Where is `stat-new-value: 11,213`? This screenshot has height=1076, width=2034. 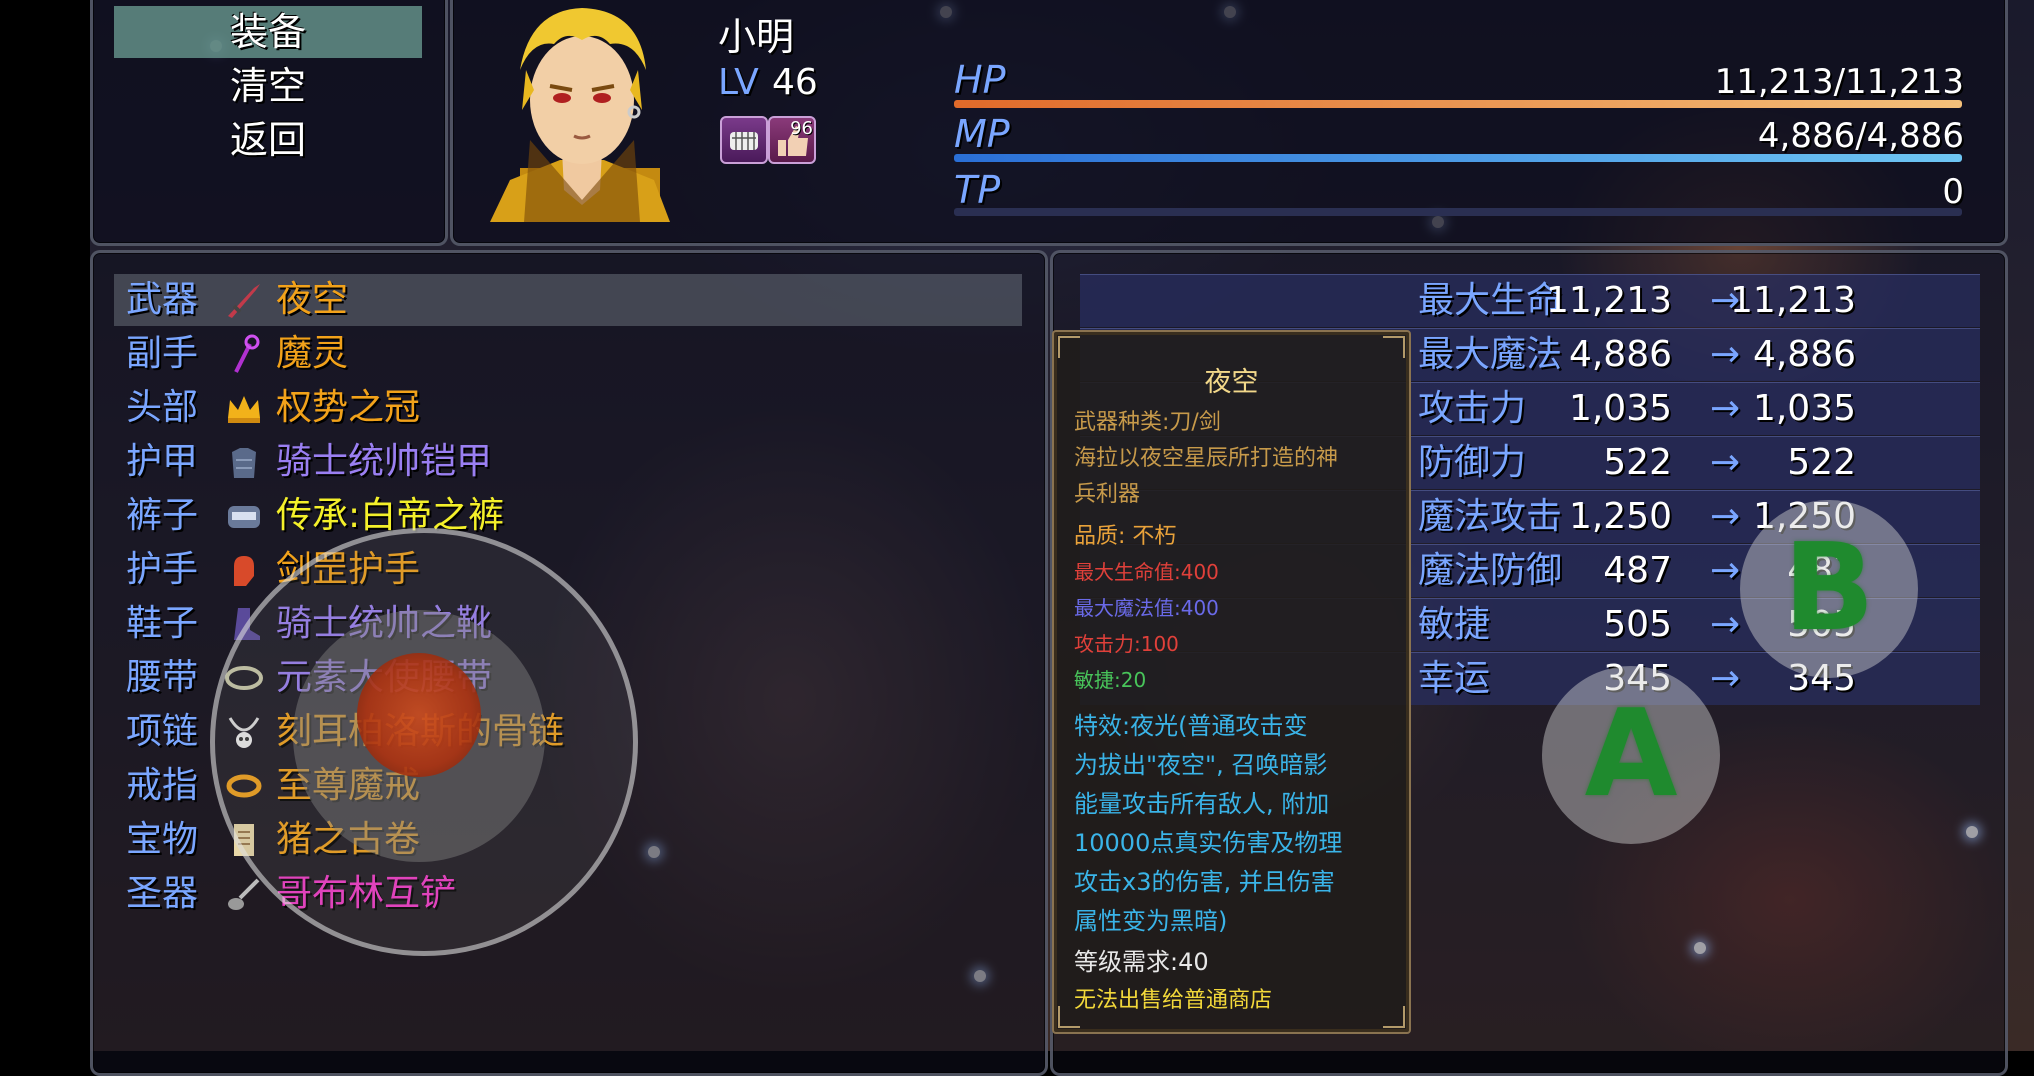
stat-new-value: 11,213 is located at coordinates (1793, 300).